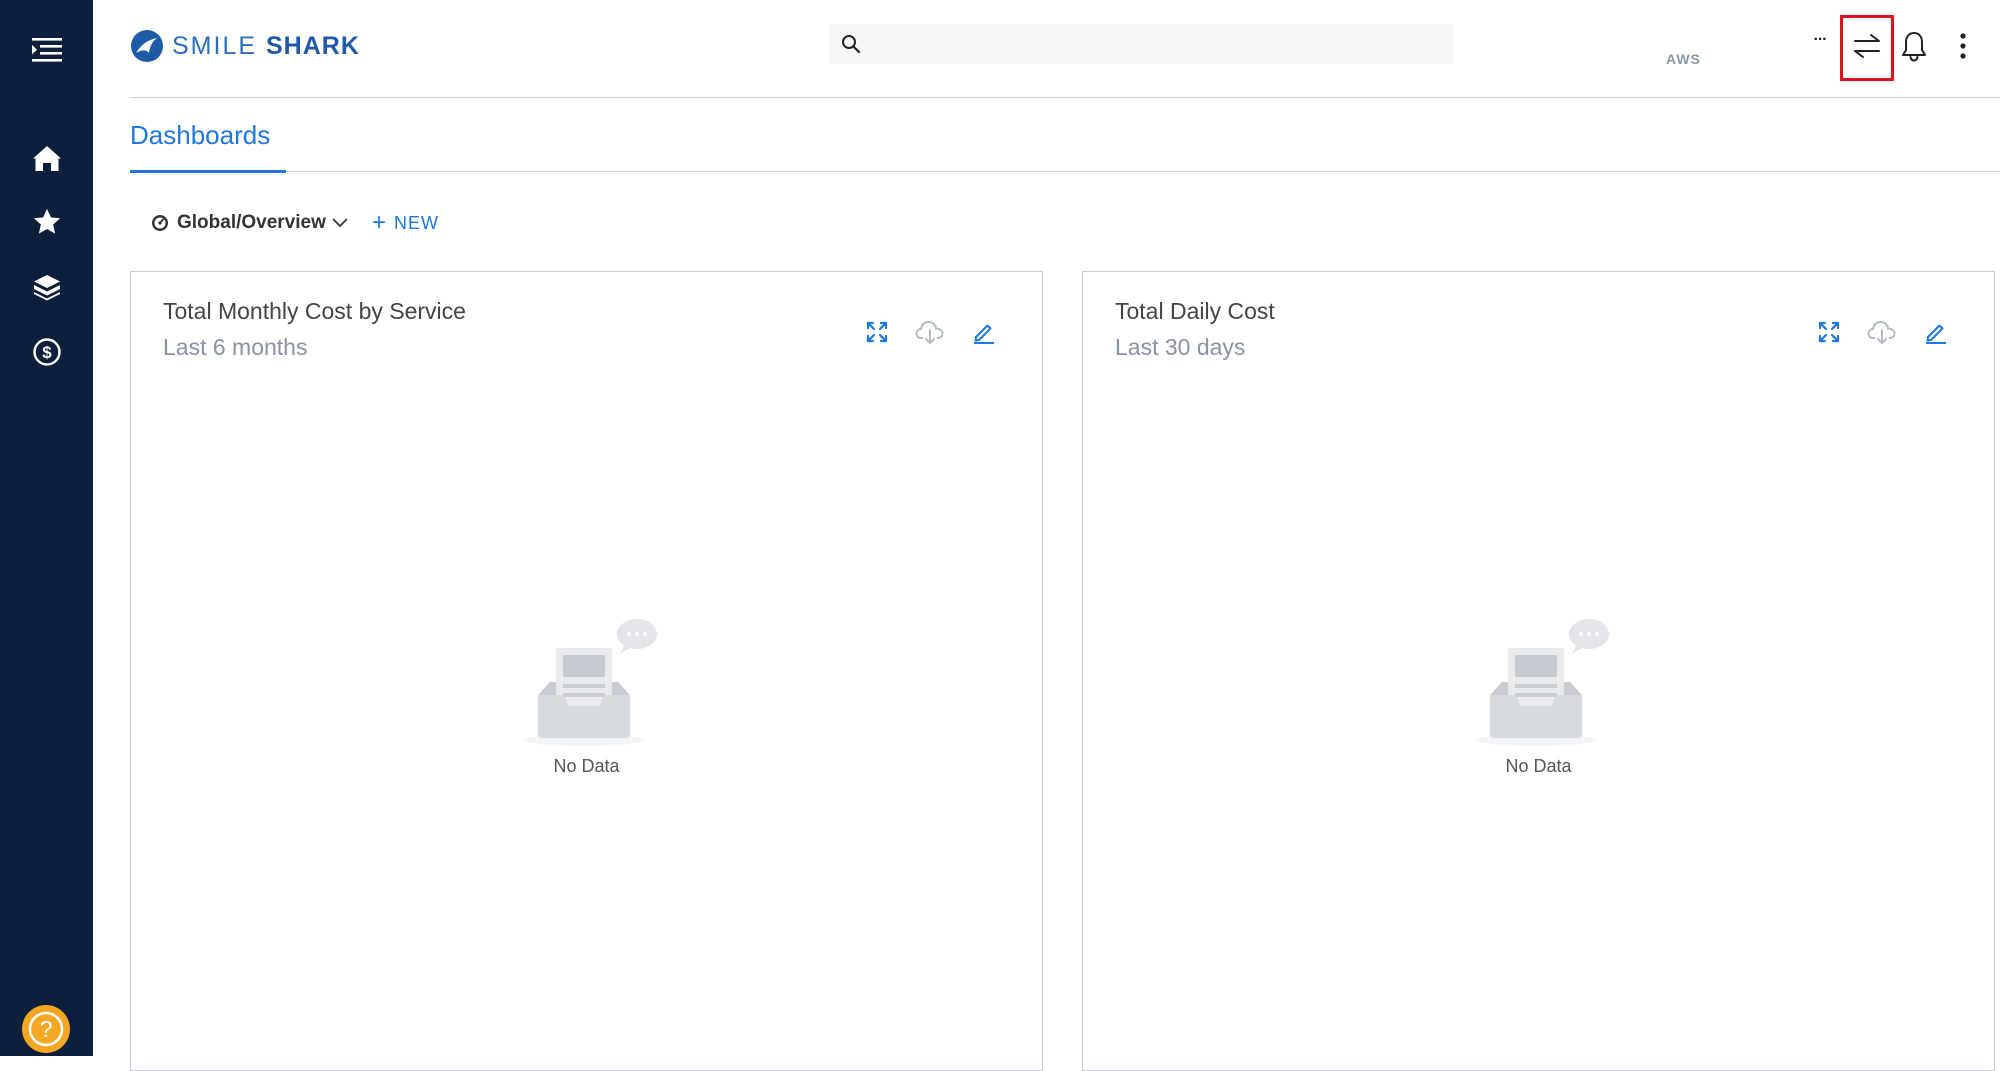 This screenshot has height=1071, width=2000. I want to click on brand-logo: SMILE SHARK, so click(245, 46).